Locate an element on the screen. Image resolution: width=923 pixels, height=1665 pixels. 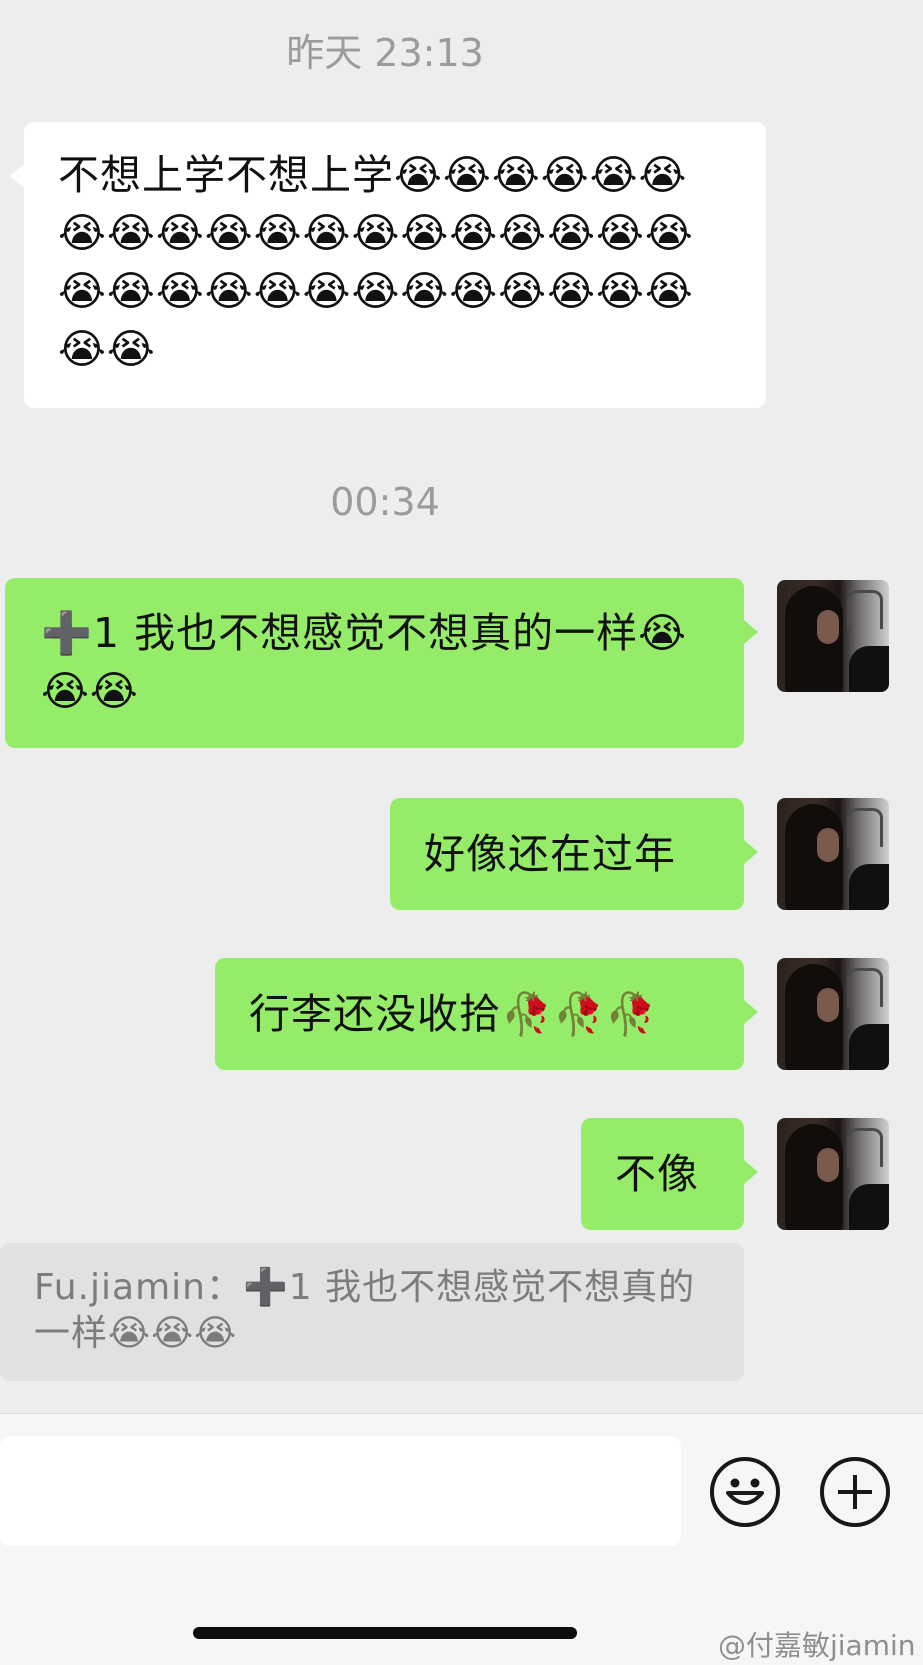
timestamp-yesterday: 昨天 23:13 is located at coordinates (385, 53).